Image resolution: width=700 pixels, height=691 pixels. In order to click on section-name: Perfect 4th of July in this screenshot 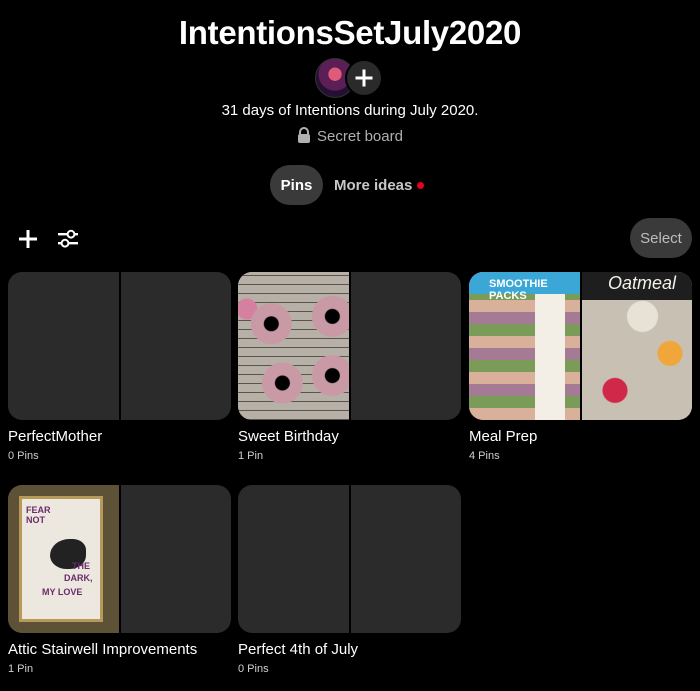, I will do `click(298, 649)`.